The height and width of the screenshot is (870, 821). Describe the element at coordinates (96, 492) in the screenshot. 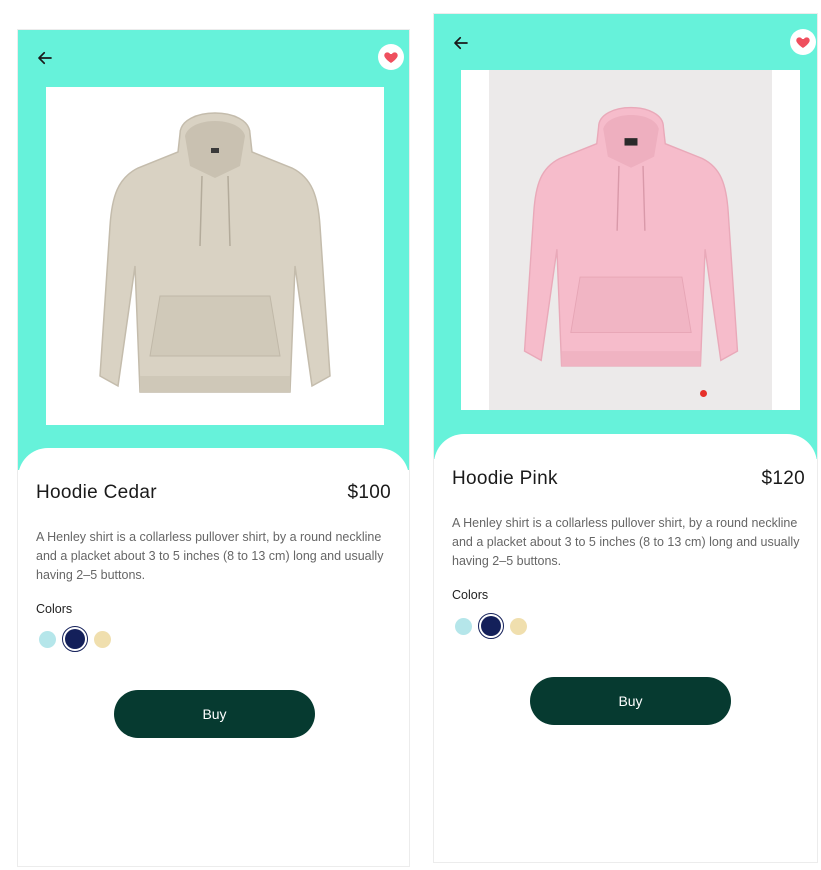

I see `product-title: Hoodie Cedar` at that location.